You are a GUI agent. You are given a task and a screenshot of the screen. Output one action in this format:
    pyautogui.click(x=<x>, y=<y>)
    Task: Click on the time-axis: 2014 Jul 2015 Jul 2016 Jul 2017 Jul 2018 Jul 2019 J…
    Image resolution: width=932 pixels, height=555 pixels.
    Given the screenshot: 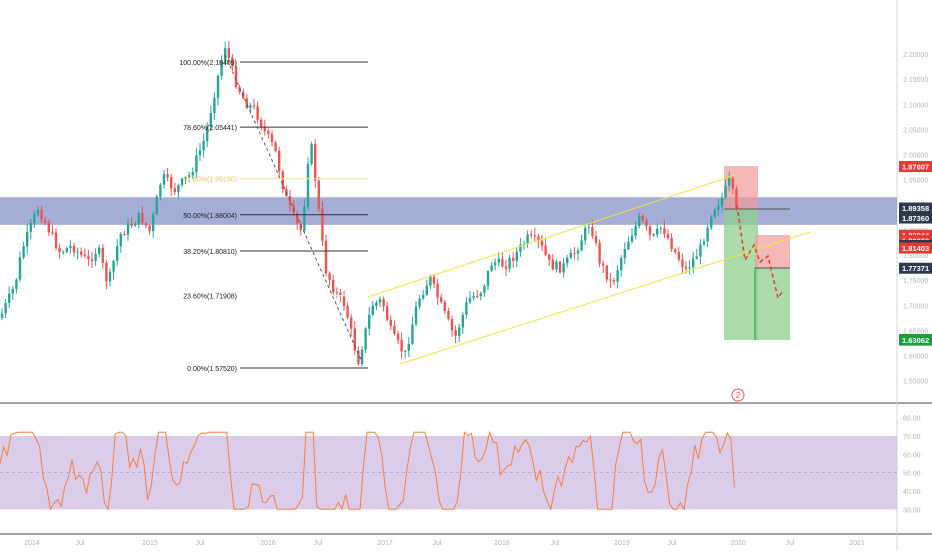 What is the action you would take?
    pyautogui.click(x=444, y=543)
    